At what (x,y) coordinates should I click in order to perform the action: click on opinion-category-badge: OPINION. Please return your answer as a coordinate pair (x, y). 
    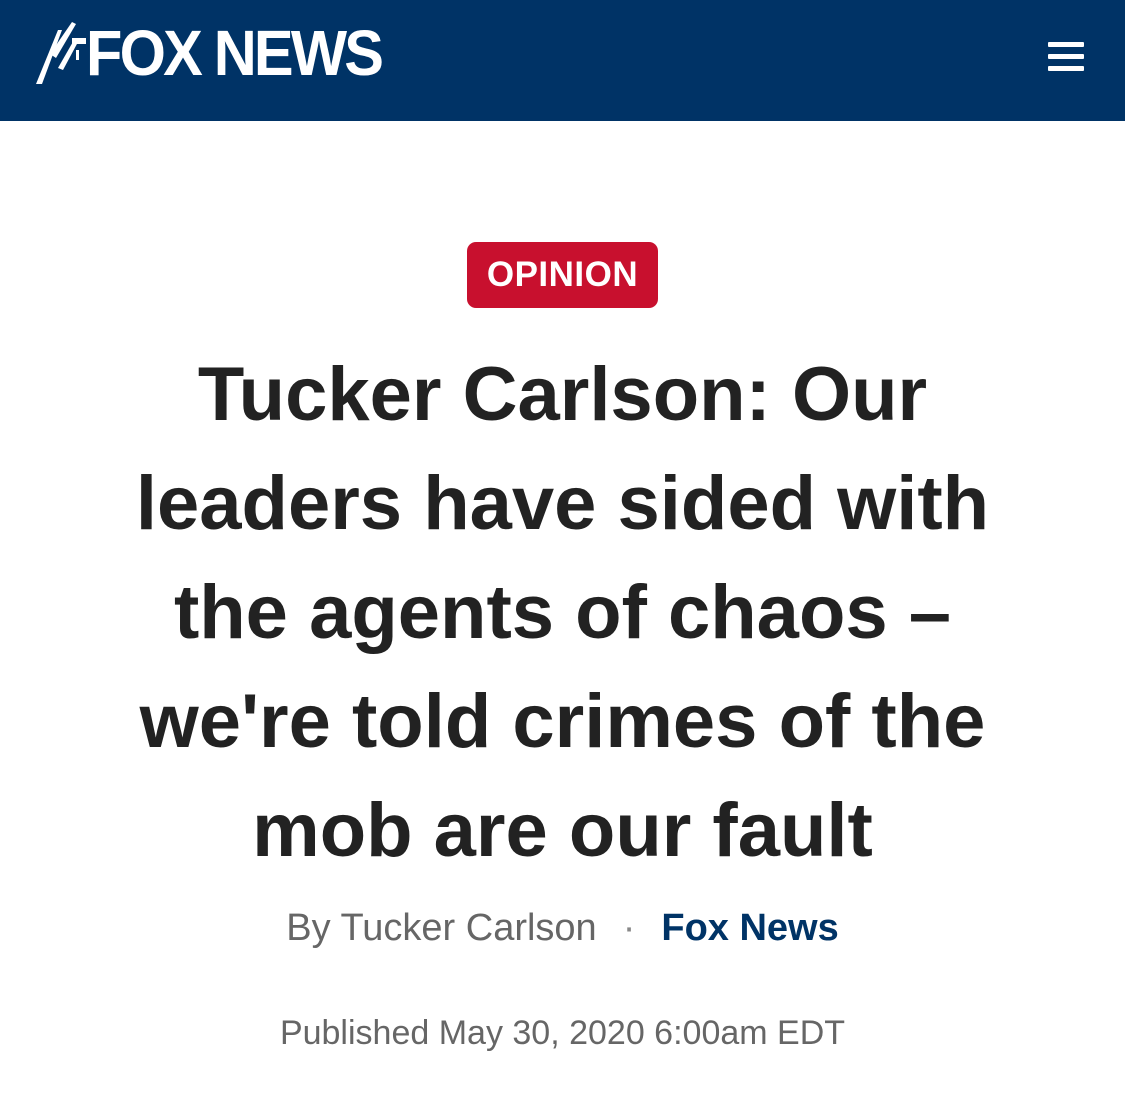
    Looking at the image, I should click on (562, 275).